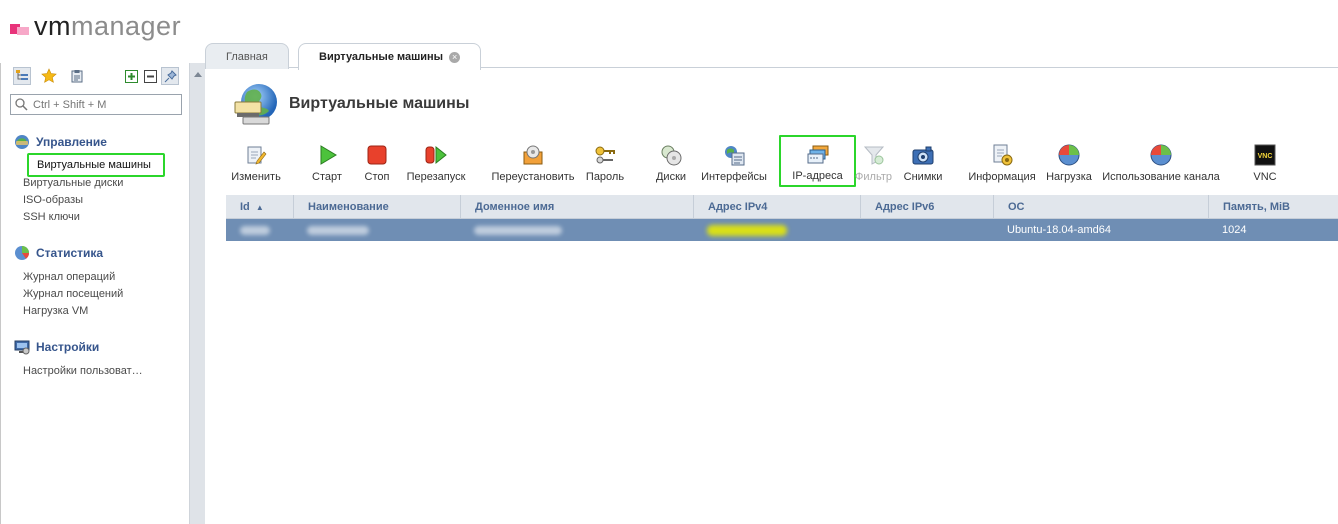 Image resolution: width=1338 pixels, height=524 pixels. I want to click on virtual-machines-page-icon, so click(257, 106).